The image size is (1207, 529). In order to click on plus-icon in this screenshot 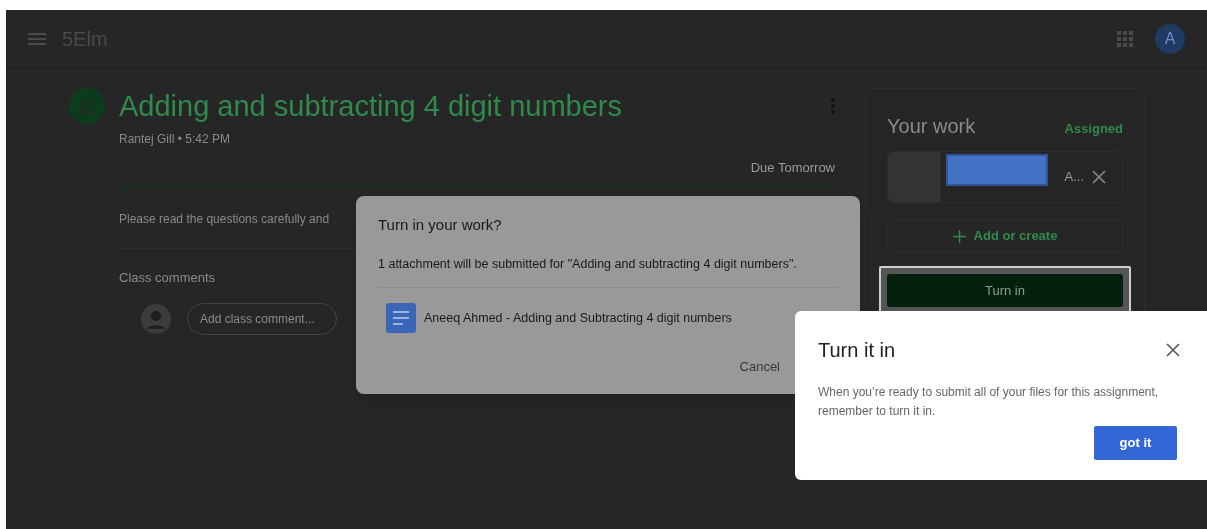, I will do `click(959, 236)`.